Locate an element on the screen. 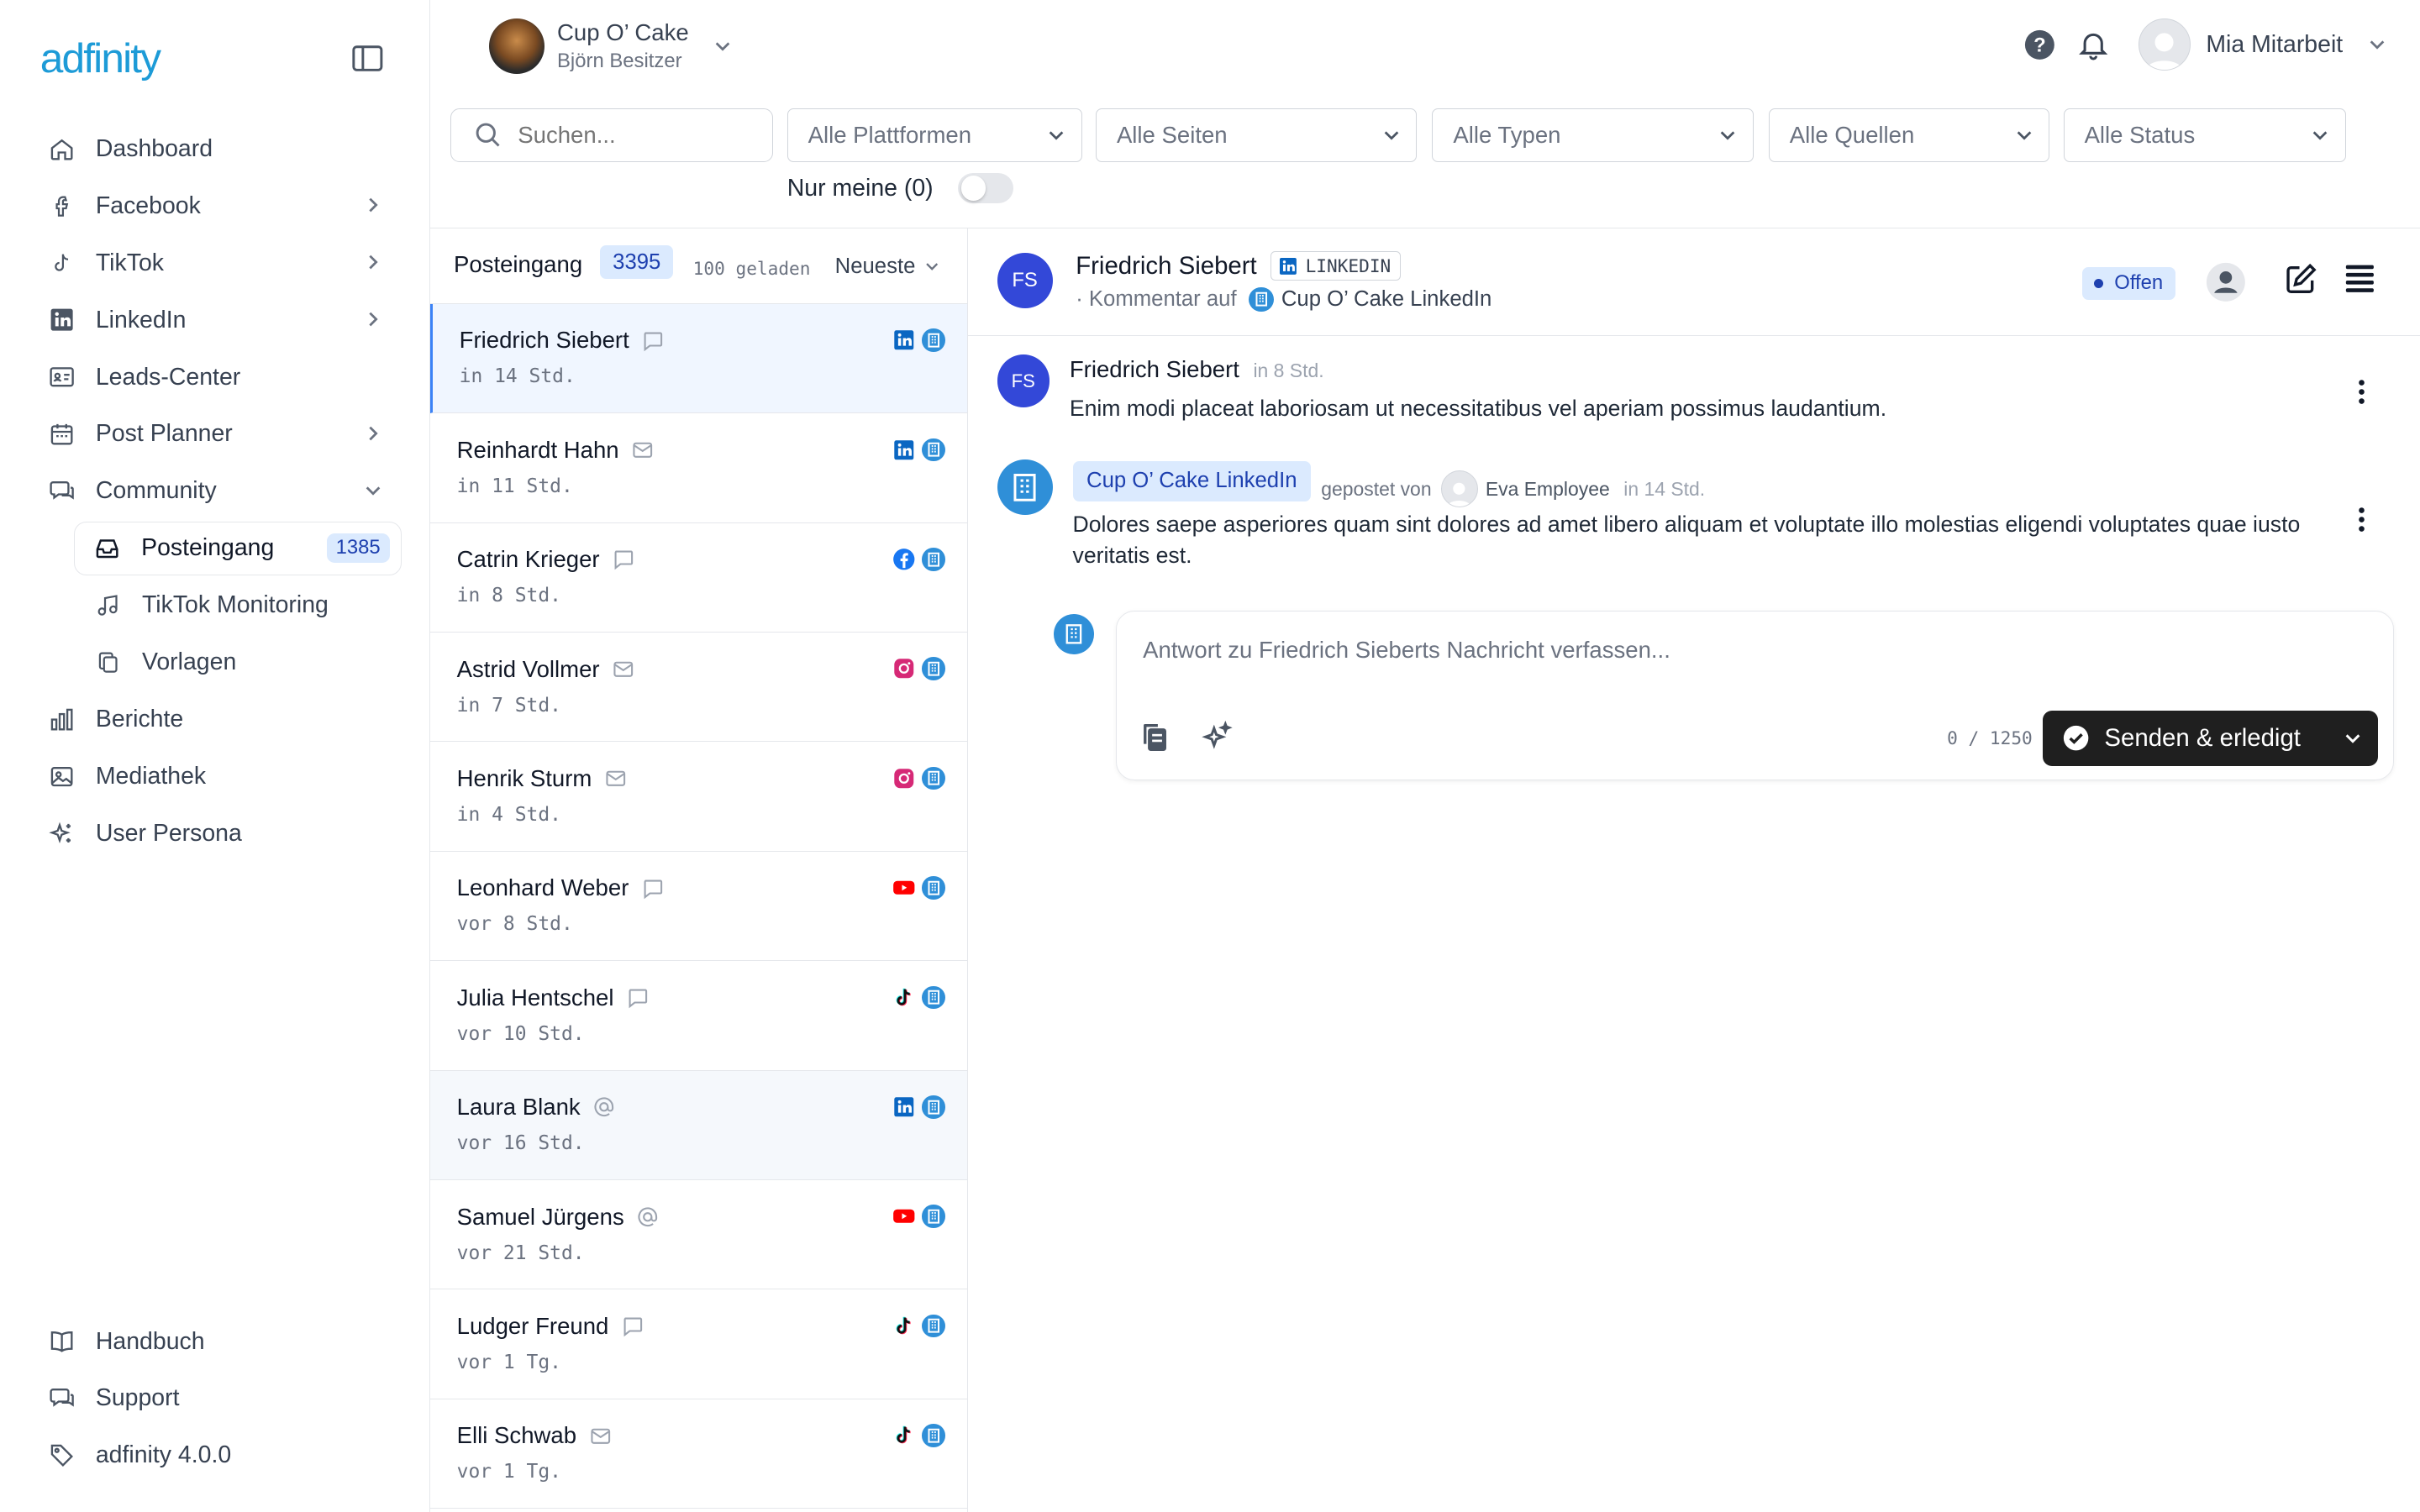 Image resolution: width=2420 pixels, height=1512 pixels. row-contact-name: Julia Hentschel is located at coordinates (535, 997).